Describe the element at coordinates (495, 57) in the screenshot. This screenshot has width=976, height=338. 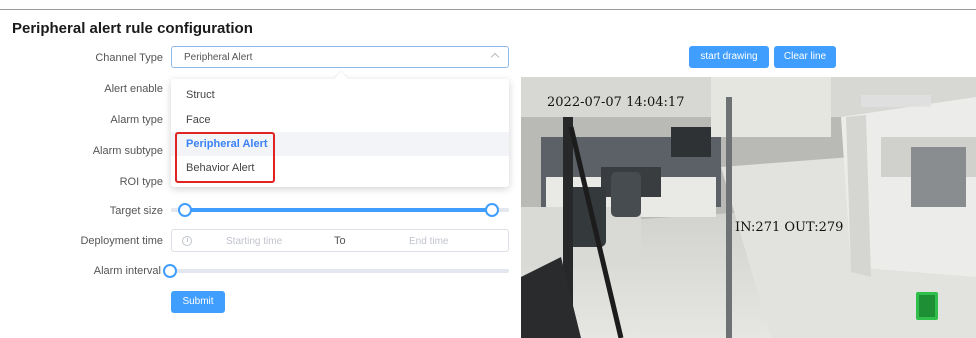
I see `chevron-up-icon` at that location.